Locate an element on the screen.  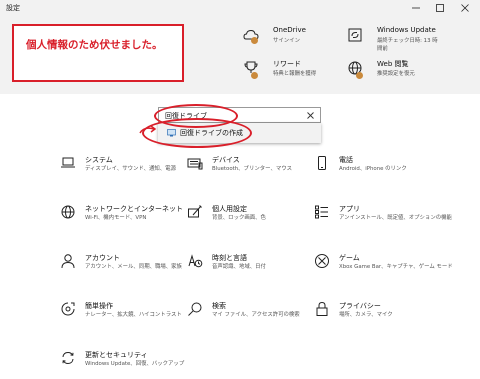
rewards-subtitle: 特典と報酬を獲得 is located at coordinates (295, 74).